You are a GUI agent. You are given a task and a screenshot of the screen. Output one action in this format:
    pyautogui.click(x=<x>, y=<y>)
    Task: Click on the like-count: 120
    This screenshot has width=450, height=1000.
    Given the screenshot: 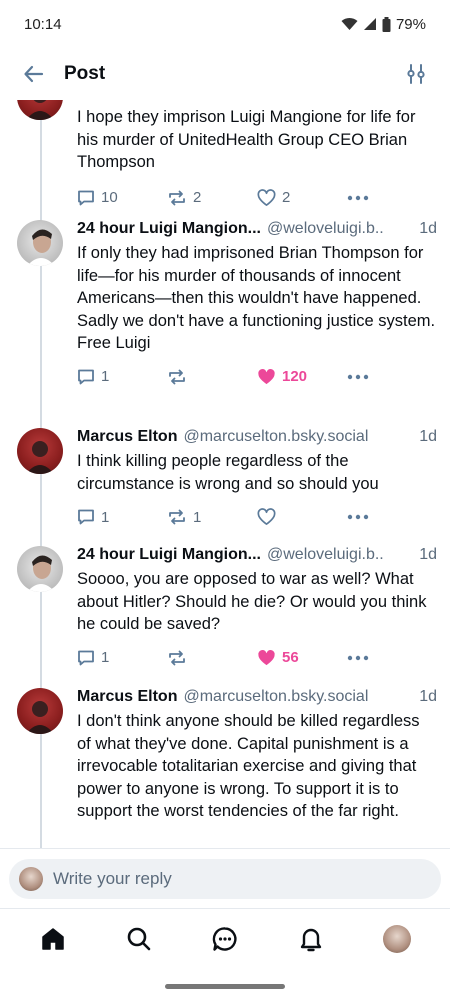 What is the action you would take?
    pyautogui.click(x=295, y=376)
    